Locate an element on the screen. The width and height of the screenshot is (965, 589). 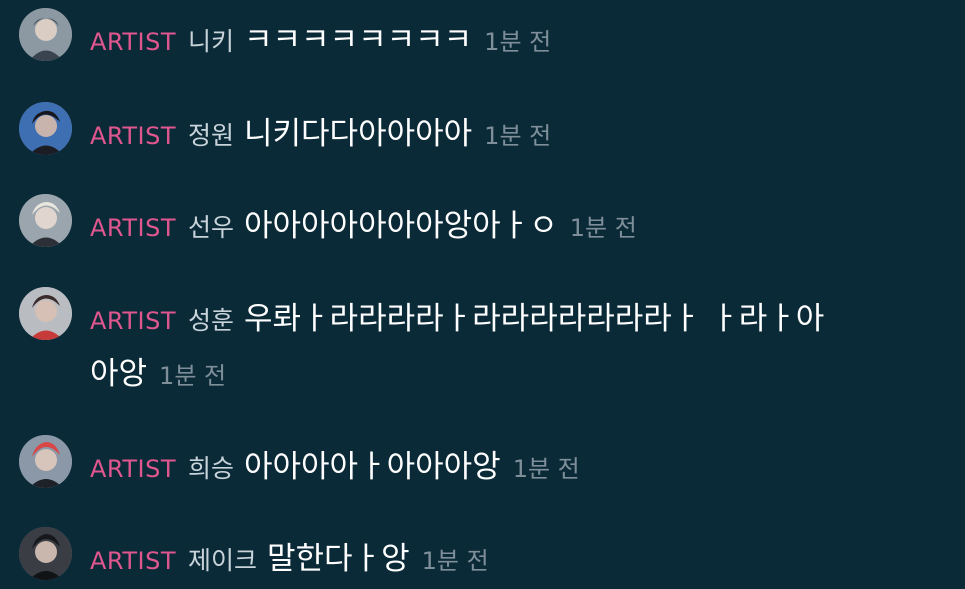
message-line: ARTIST 니키 ㅋㅋㅋㅋㅋㅋㅋㅋ 1분 전 is located at coordinates (520, 36).